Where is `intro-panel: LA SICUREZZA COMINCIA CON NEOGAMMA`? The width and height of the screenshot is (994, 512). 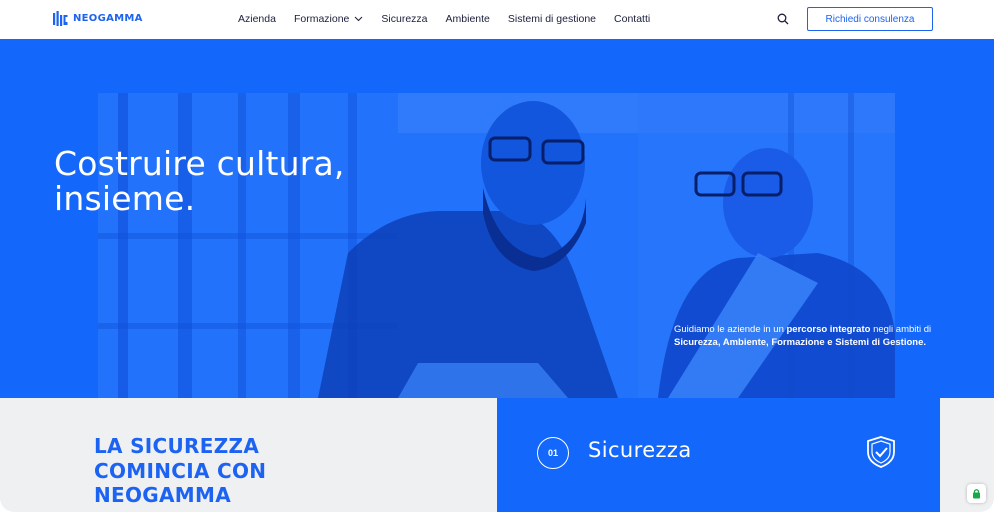
intro-panel: LA SICUREZZA COMINCIA CON NEOGAMMA is located at coordinates (248, 455).